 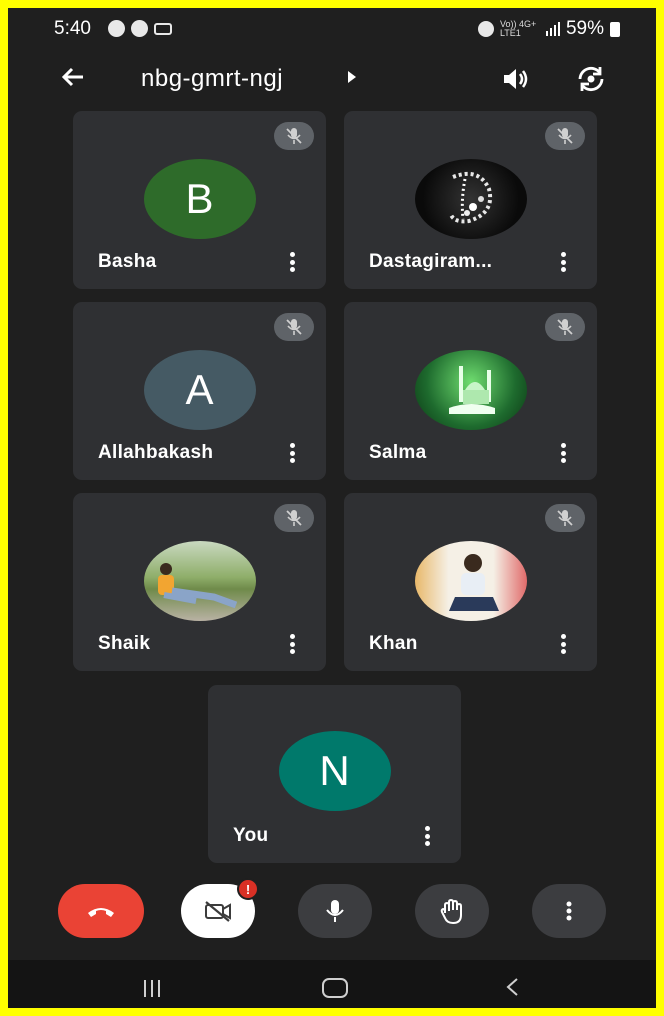 I want to click on call-controls: !, so click(x=332, y=916).